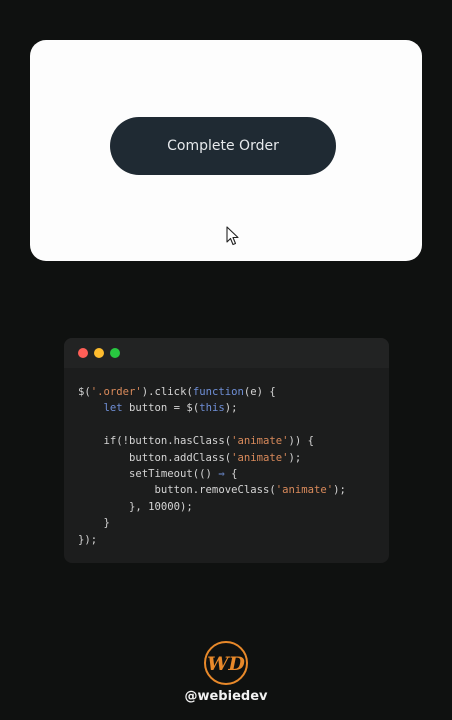 This screenshot has height=720, width=452. I want to click on code-token: let, so click(113, 408).